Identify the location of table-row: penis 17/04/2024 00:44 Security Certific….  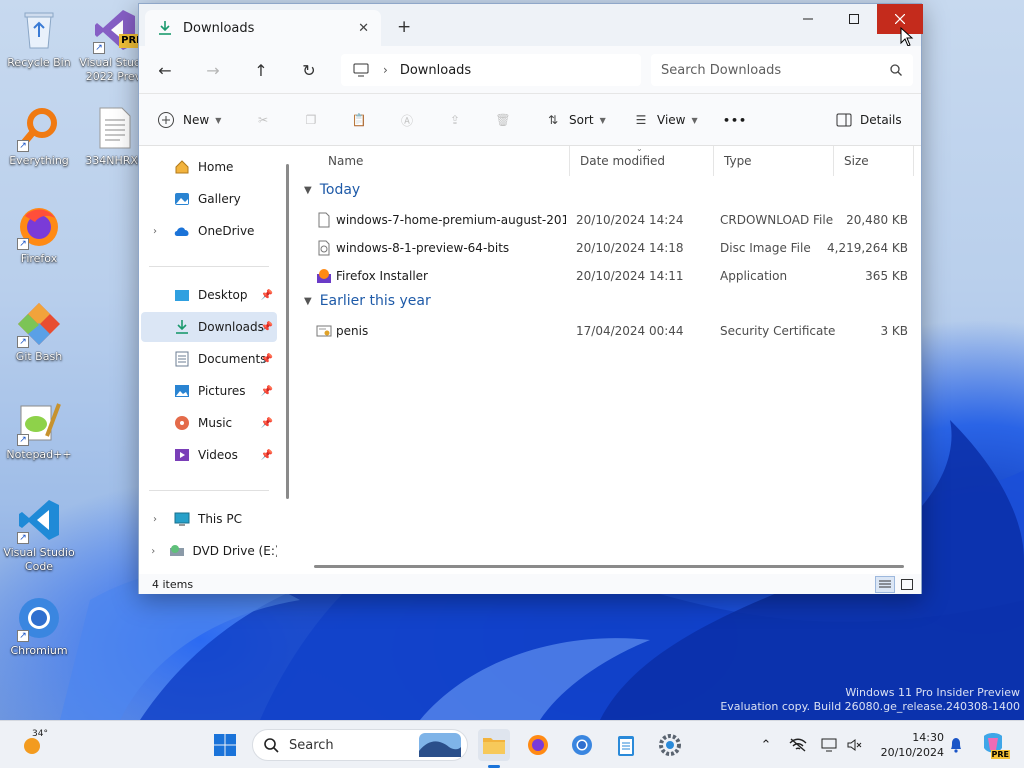
(604, 331).